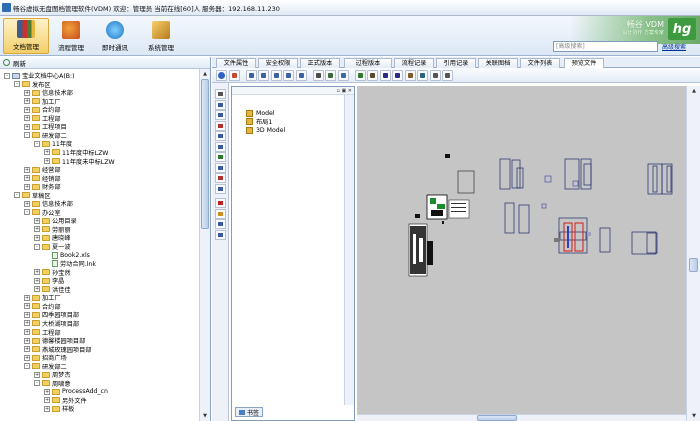  What do you see at coordinates (220, 157) in the screenshot?
I see `markup-icon` at bounding box center [220, 157].